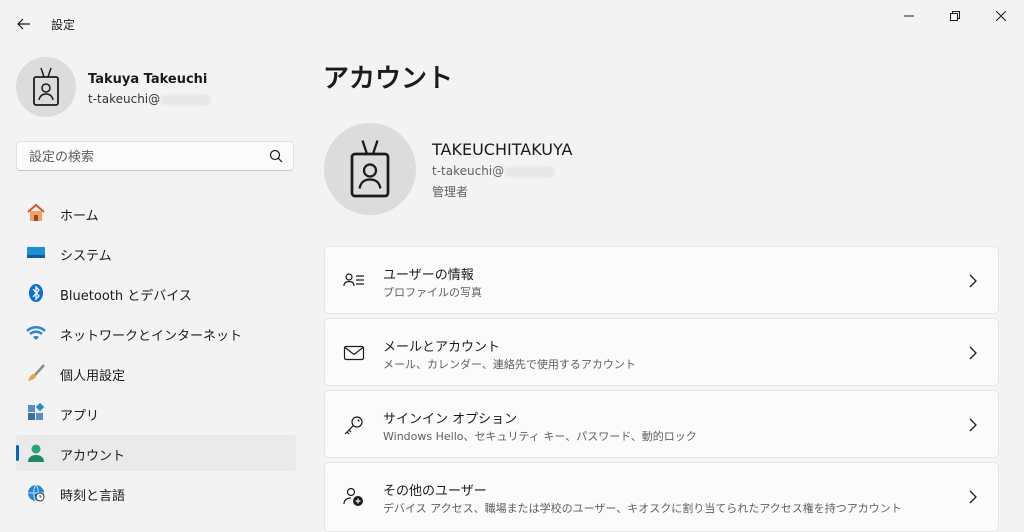 The width and height of the screenshot is (1024, 532). I want to click on account-name: TAKEUCHITAKUYA, so click(502, 149).